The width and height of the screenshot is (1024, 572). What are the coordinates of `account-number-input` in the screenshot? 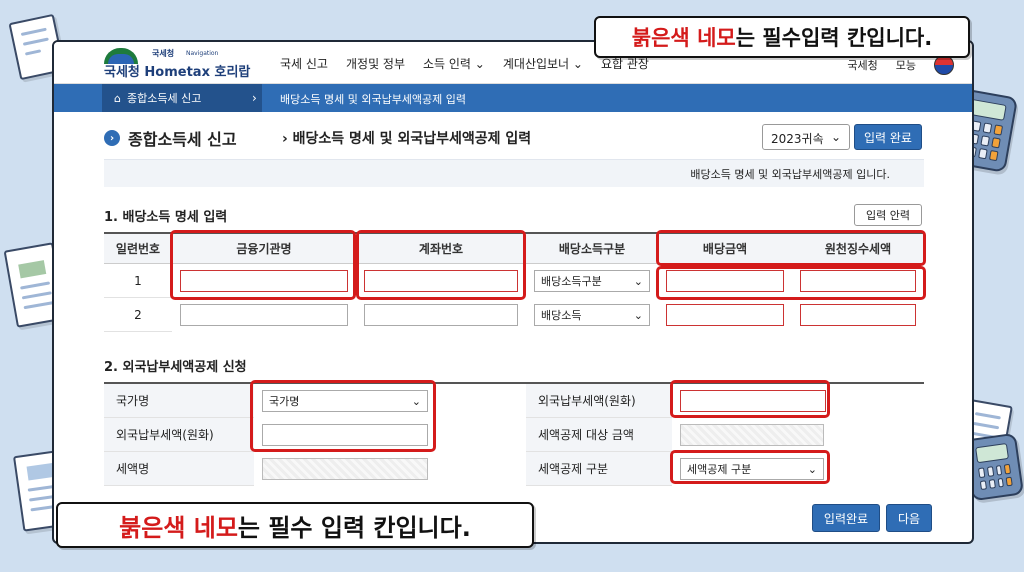 It's located at (441, 315).